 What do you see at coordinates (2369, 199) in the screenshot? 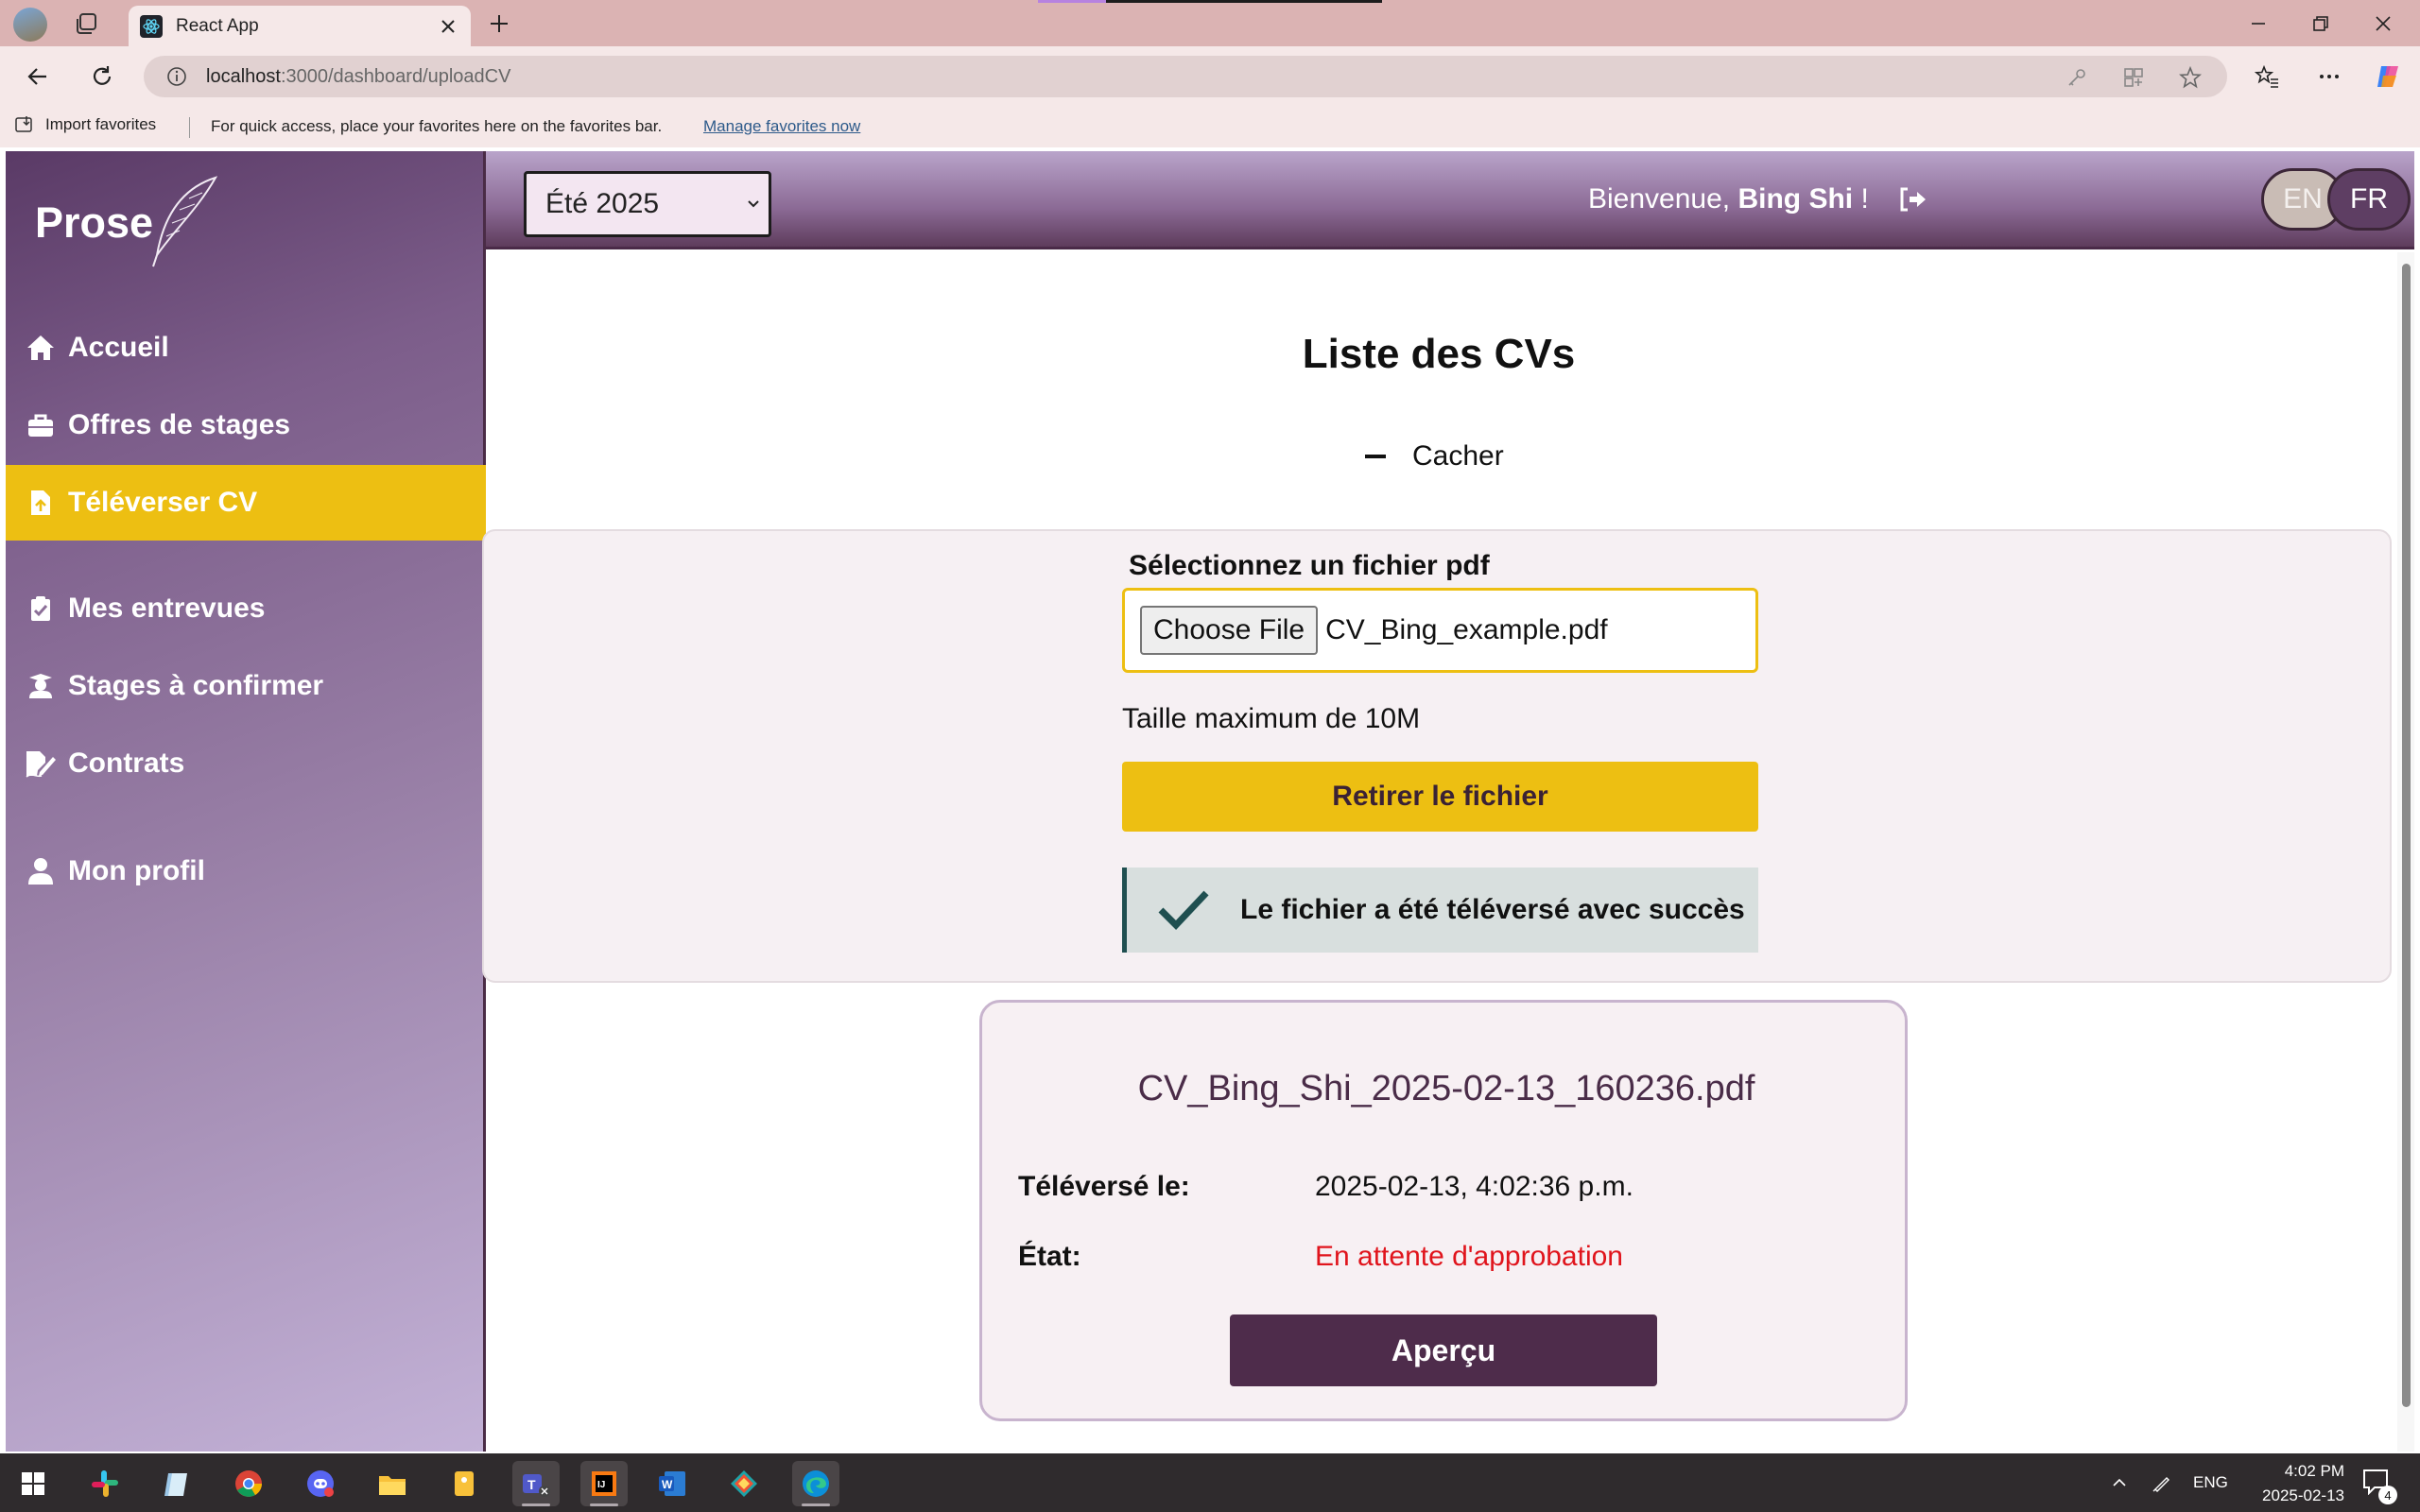
I see `lang-fr-button: FR` at bounding box center [2369, 199].